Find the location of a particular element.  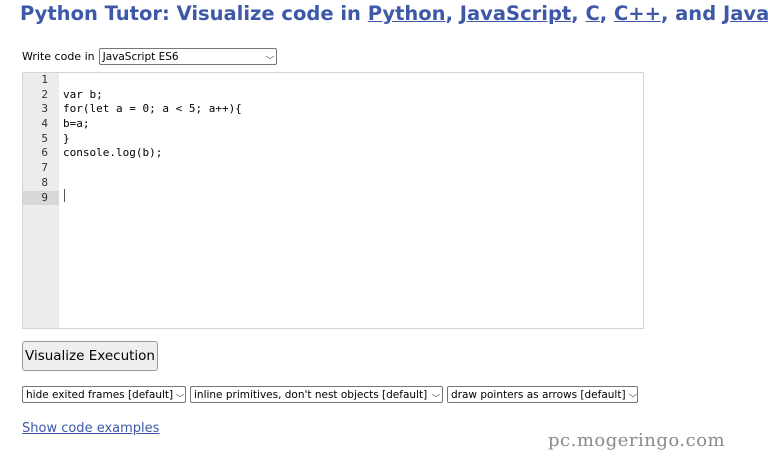

c-link: C is located at coordinates (592, 13).